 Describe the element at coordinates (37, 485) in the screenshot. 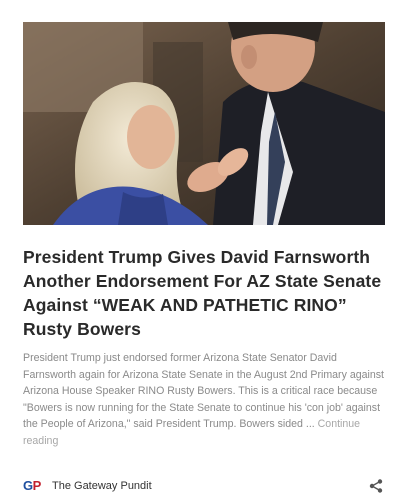

I see `logo-letter-p: P` at that location.